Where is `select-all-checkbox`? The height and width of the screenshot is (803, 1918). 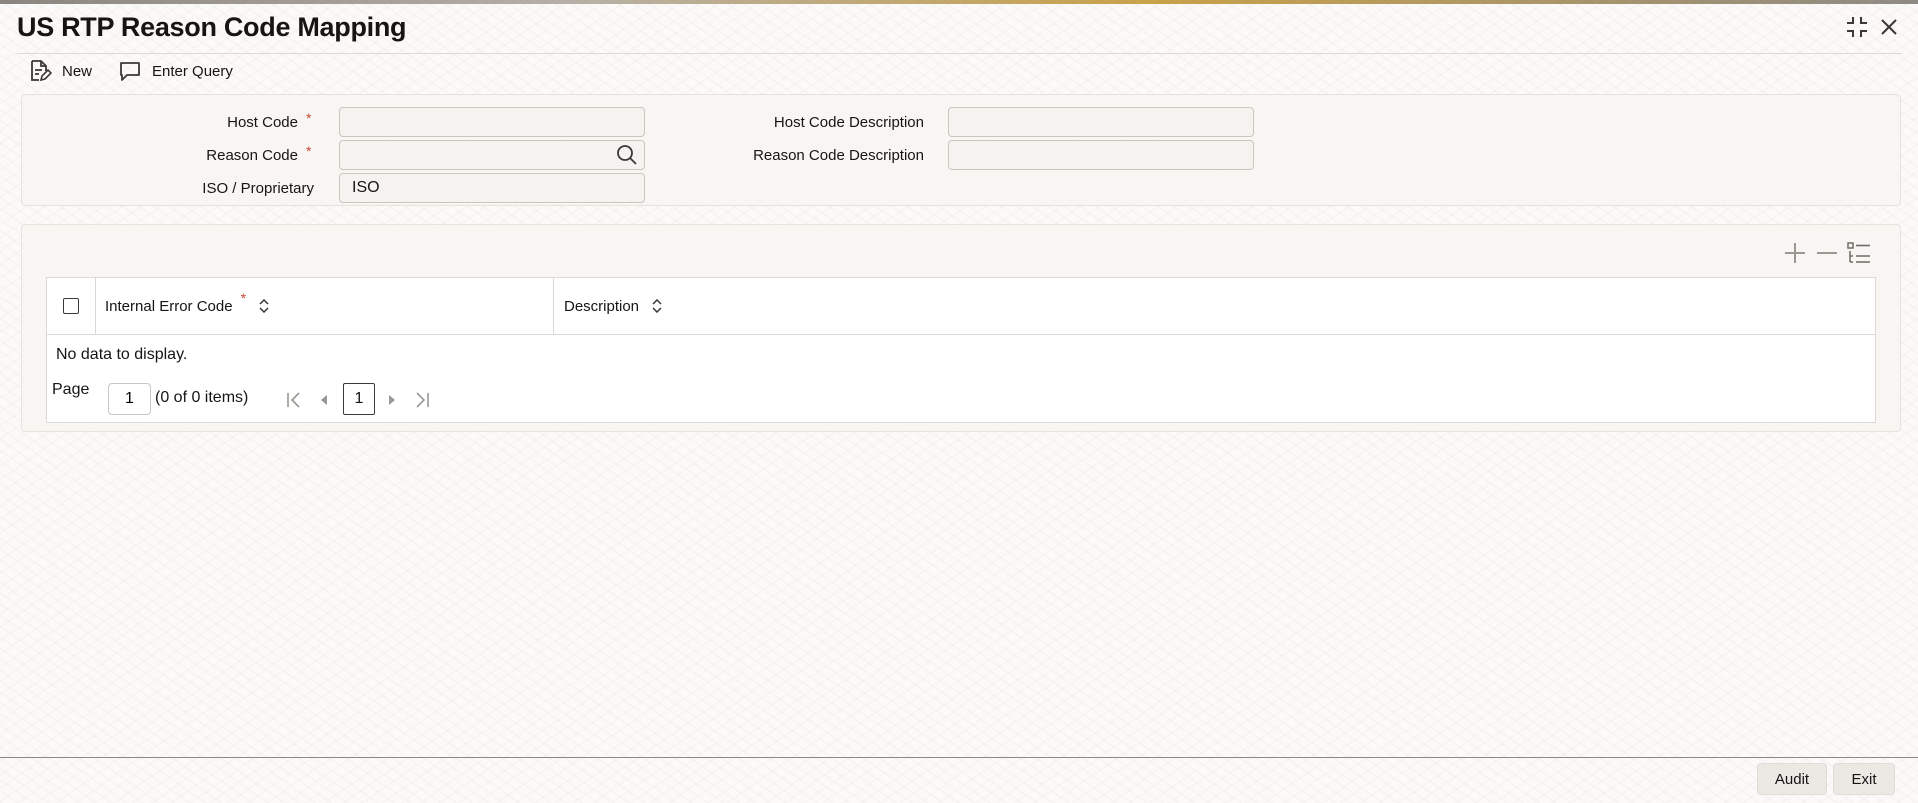
select-all-checkbox is located at coordinates (71, 306).